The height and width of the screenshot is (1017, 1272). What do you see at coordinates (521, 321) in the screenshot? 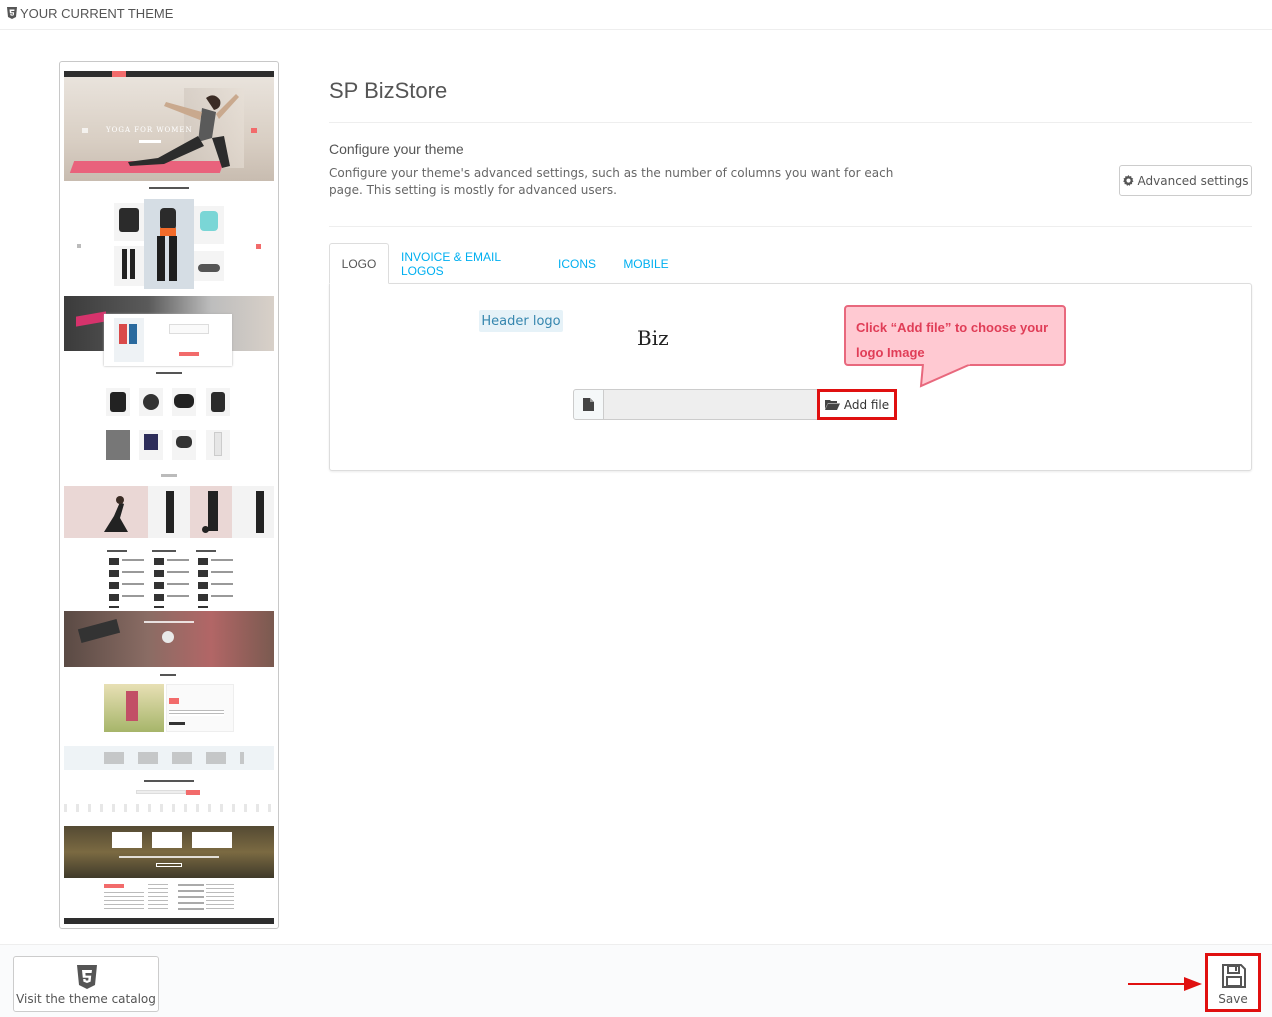
I see `header-logo-label: Header logo` at bounding box center [521, 321].